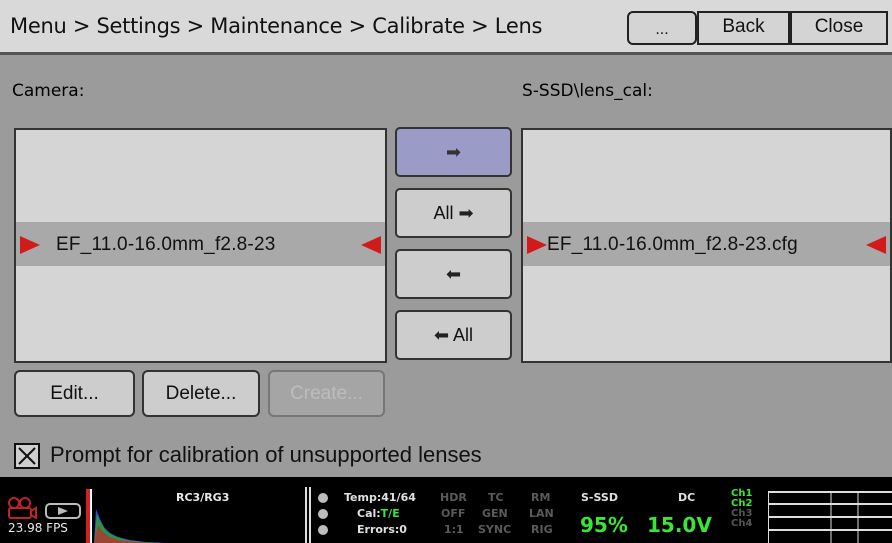 This screenshot has height=543, width=892. What do you see at coordinates (672, 244) in the screenshot?
I see `list-item-label: EF_11.0-16.0mm_f2.8-23.cfg` at bounding box center [672, 244].